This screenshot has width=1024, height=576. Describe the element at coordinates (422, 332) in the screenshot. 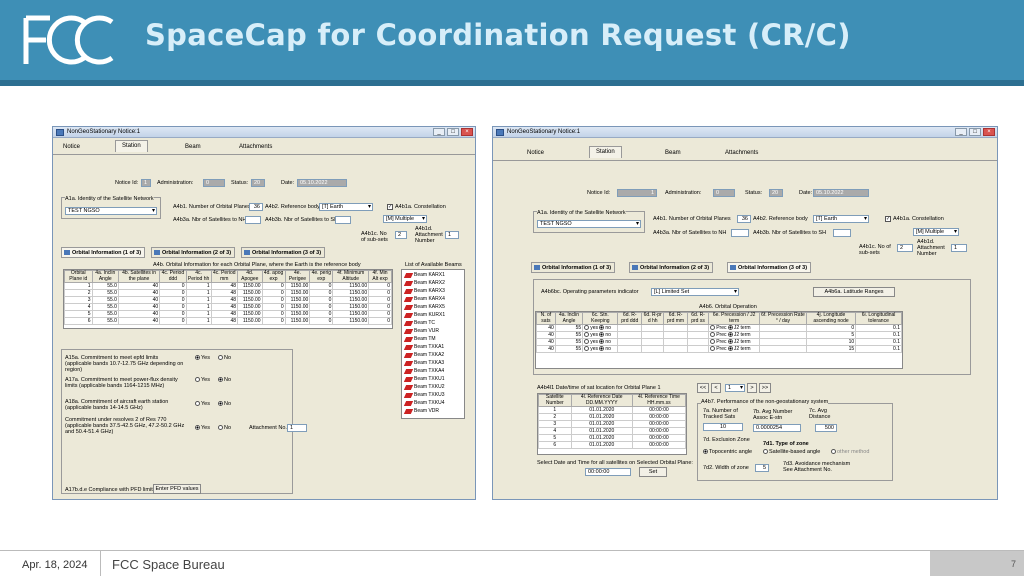

I see `list-item: Beam VUR` at that location.